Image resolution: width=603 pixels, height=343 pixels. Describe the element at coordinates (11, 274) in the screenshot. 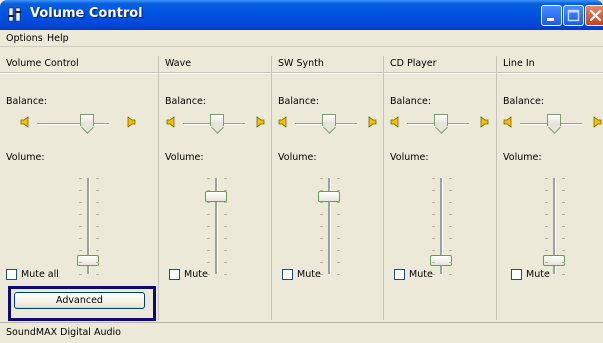

I see `mute-all-checkbox` at that location.